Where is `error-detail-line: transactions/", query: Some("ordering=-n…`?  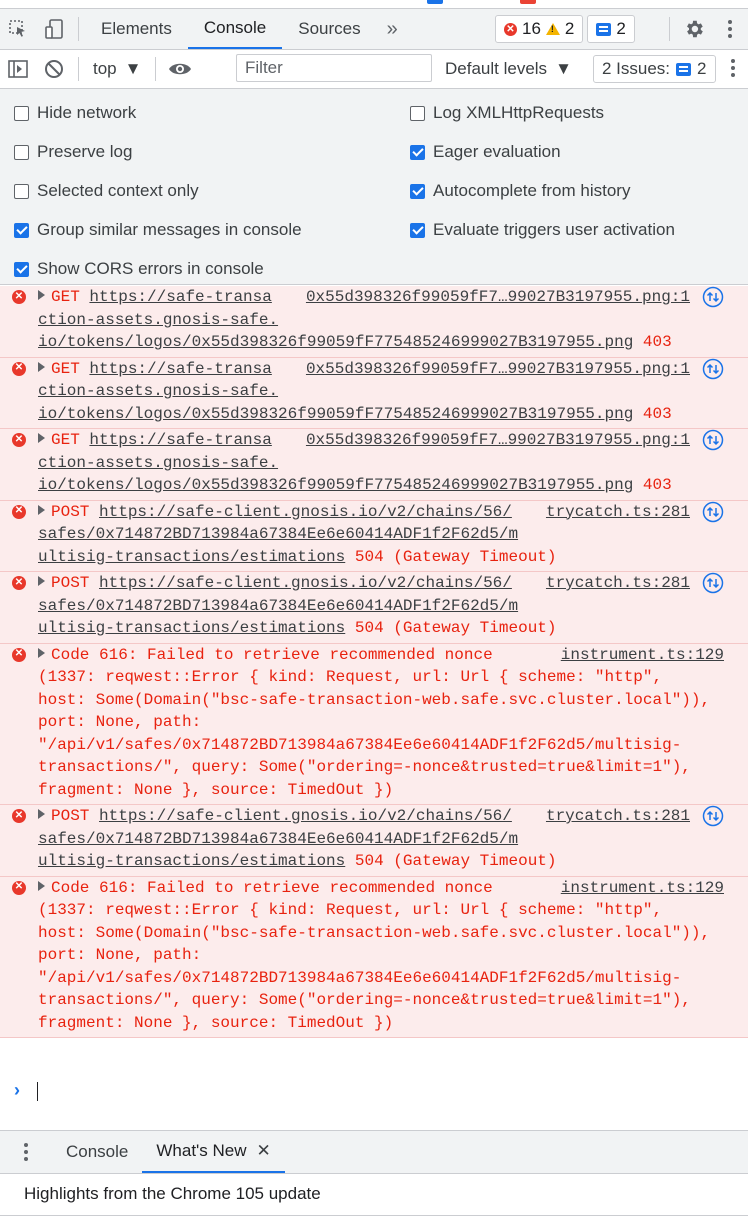
error-detail-line: transactions/", query: Some("ordering=-n… is located at coordinates (364, 1000).